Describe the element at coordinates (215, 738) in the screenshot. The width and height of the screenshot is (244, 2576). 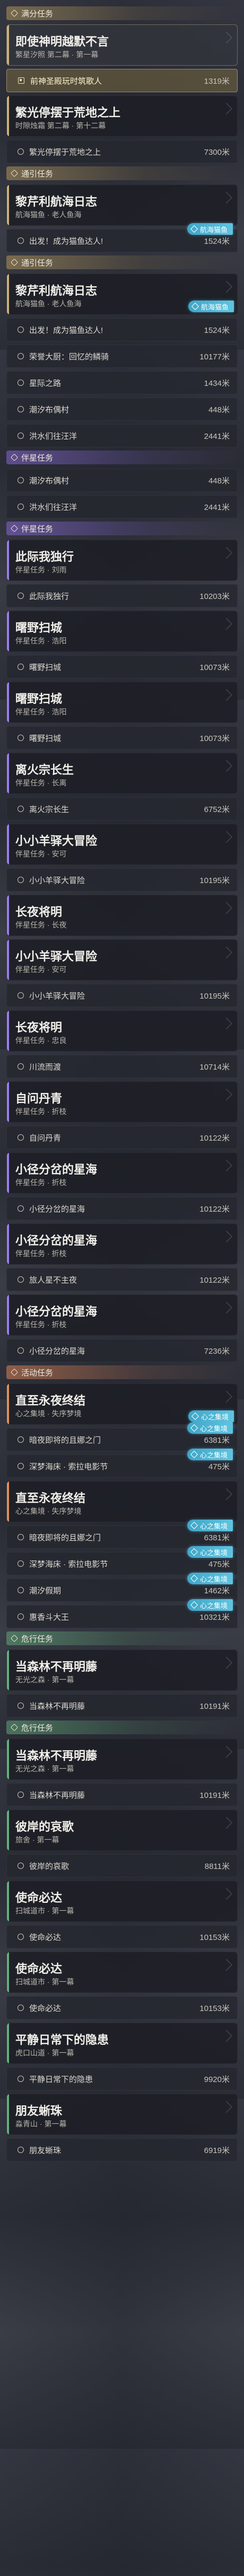
I see `objective-distance: 10073米` at that location.